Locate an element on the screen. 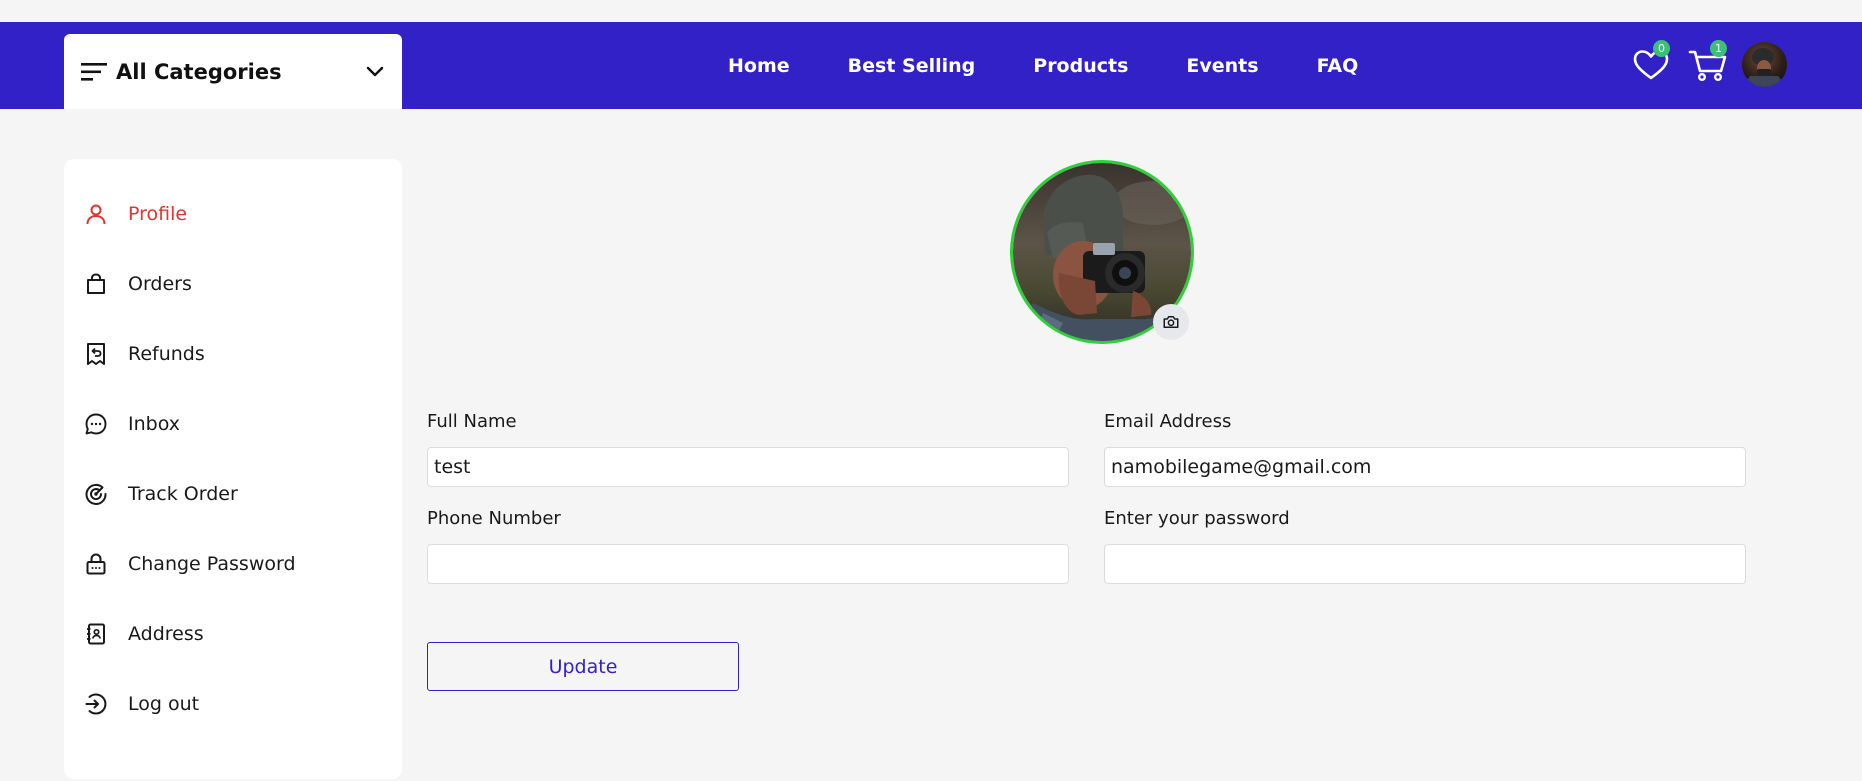 Image resolution: width=1862 pixels, height=781 pixels. radar-icon is located at coordinates (96, 494).